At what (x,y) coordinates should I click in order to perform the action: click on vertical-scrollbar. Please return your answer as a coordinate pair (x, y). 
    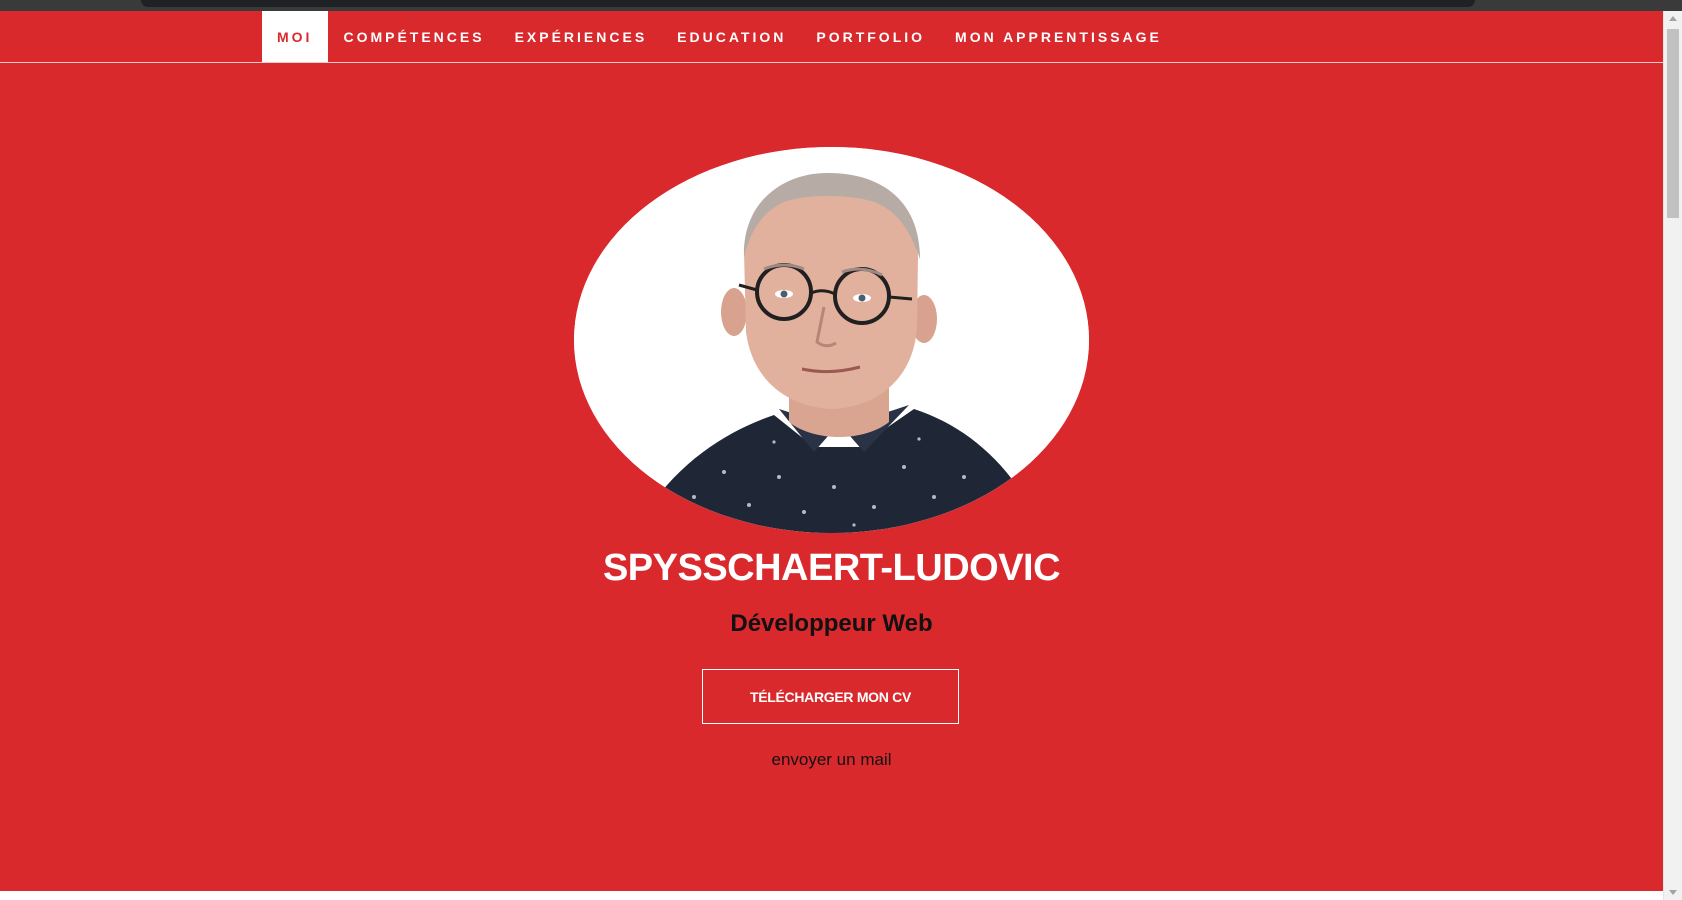
    Looking at the image, I should click on (1672, 455).